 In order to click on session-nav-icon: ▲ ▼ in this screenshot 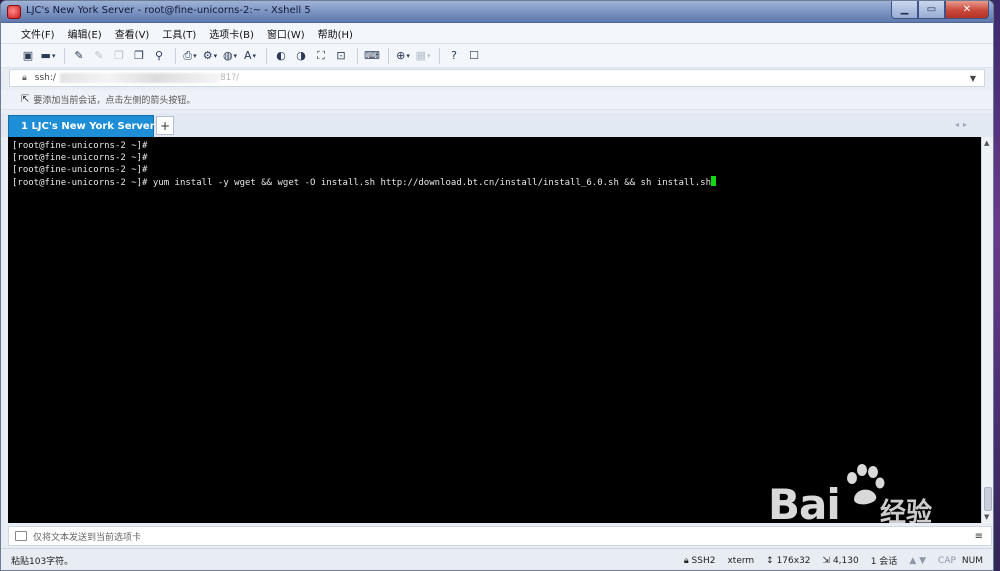, I will do `click(917, 561)`.